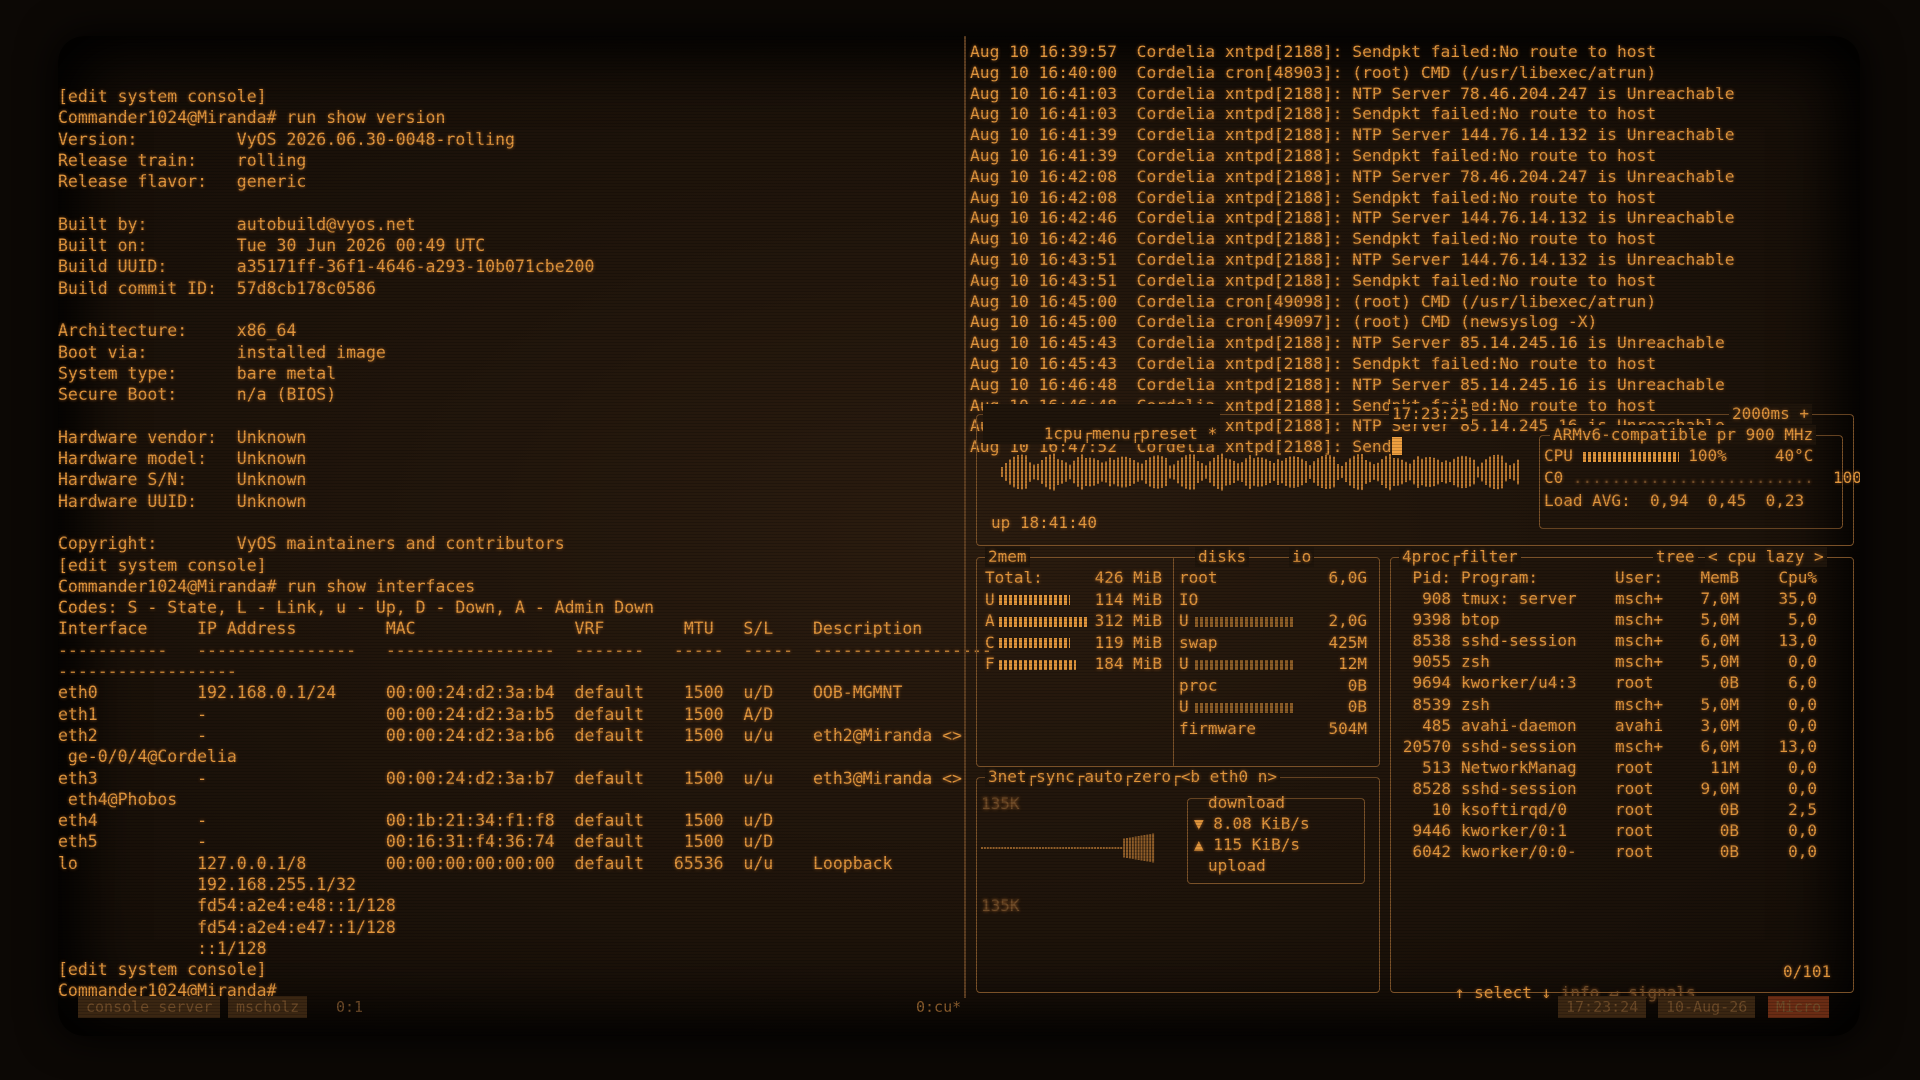 The width and height of the screenshot is (1920, 1080). I want to click on disks-title: disks, so click(1222, 557).